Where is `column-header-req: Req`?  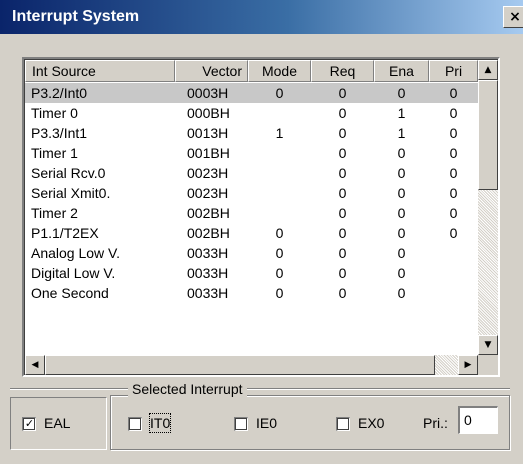 column-header-req: Req is located at coordinates (342, 71).